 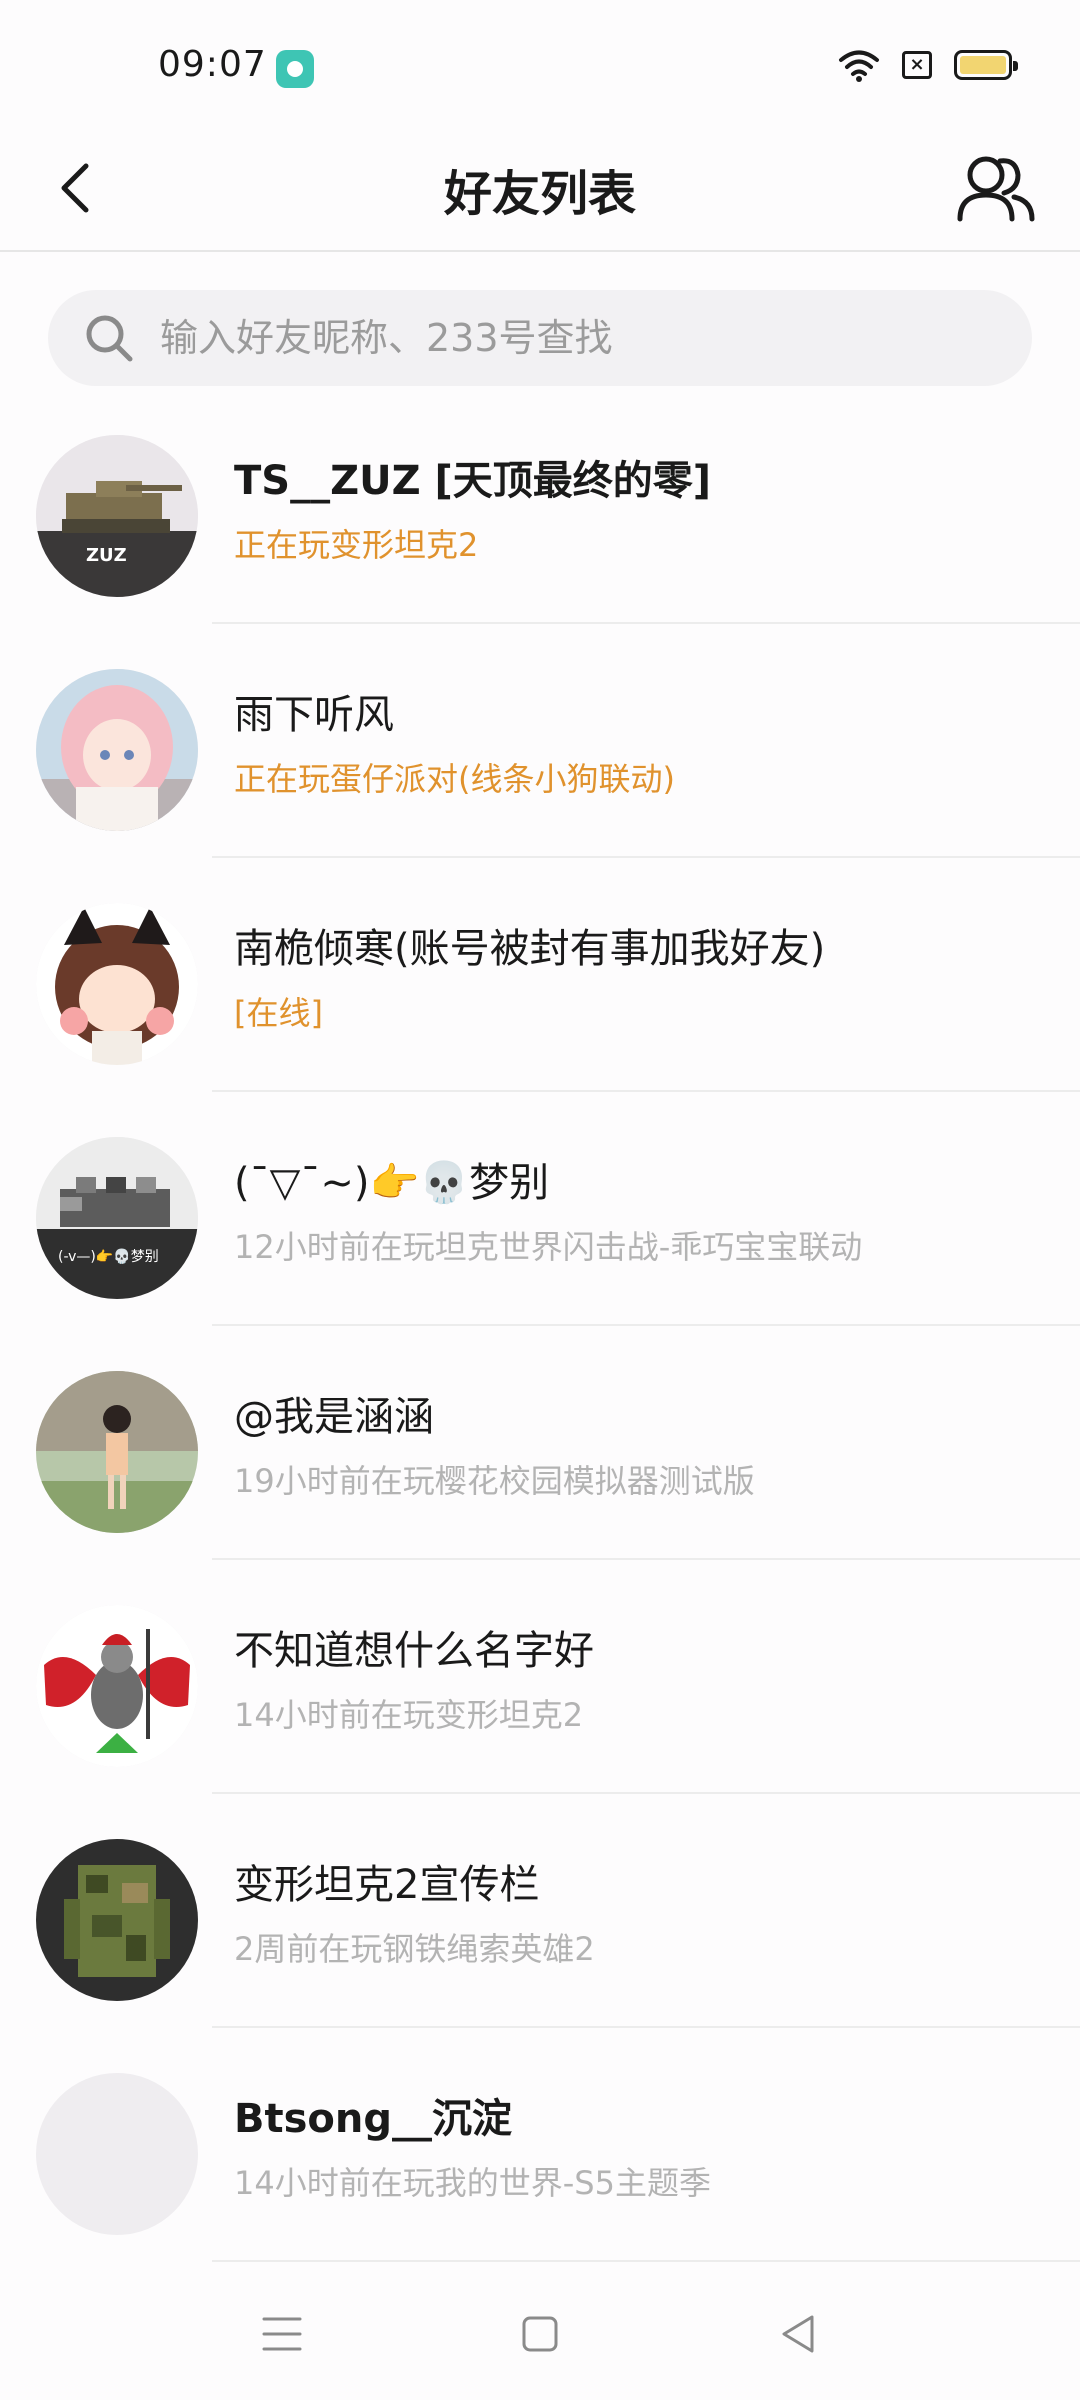 I want to click on friend-name: TS__ZUZ [天顶最终的零], so click(x=473, y=481).